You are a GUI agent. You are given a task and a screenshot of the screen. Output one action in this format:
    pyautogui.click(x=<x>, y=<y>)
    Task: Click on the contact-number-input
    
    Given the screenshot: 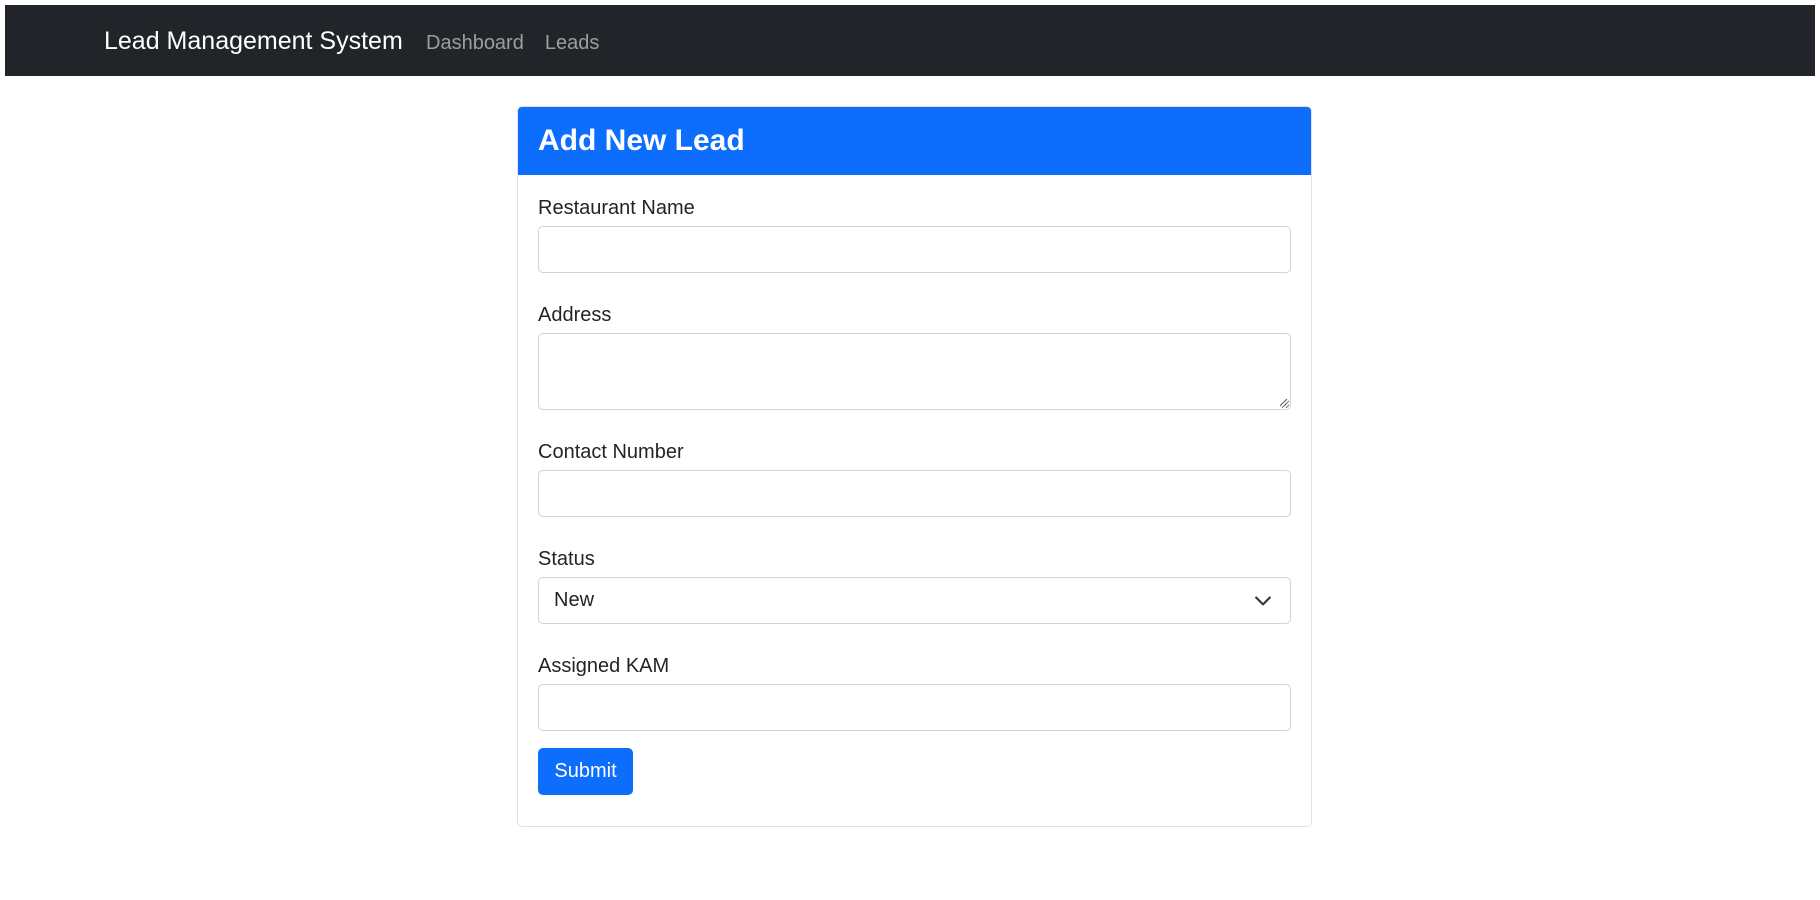 What is the action you would take?
    pyautogui.click(x=914, y=493)
    